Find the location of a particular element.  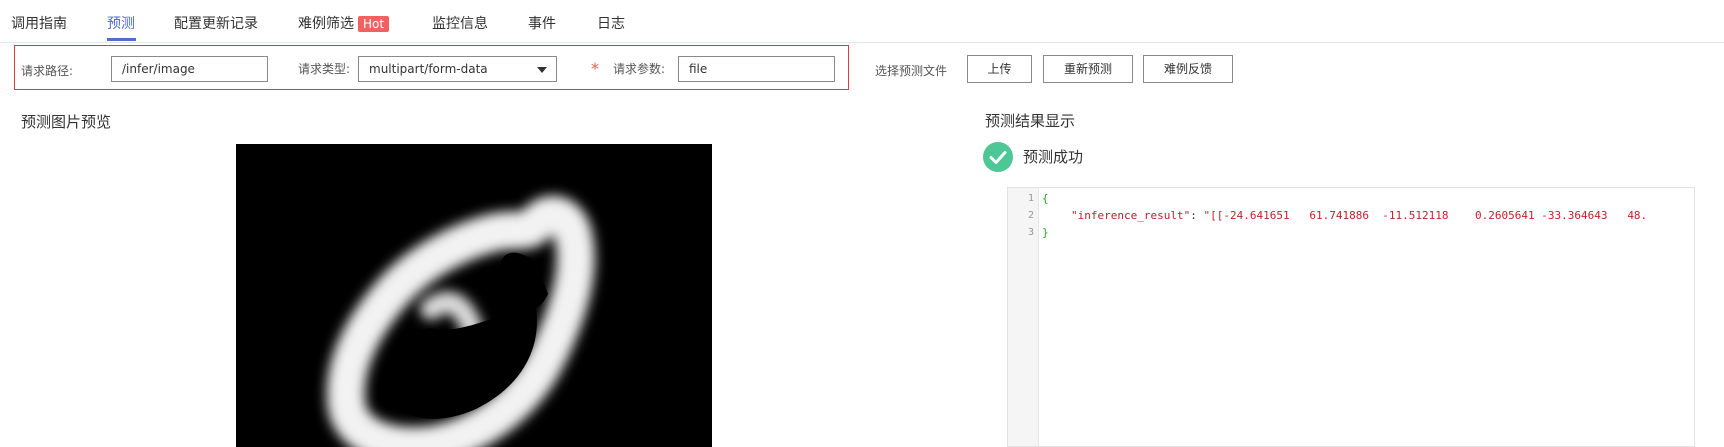

request-type-select: multipart/form-data is located at coordinates (457, 69).